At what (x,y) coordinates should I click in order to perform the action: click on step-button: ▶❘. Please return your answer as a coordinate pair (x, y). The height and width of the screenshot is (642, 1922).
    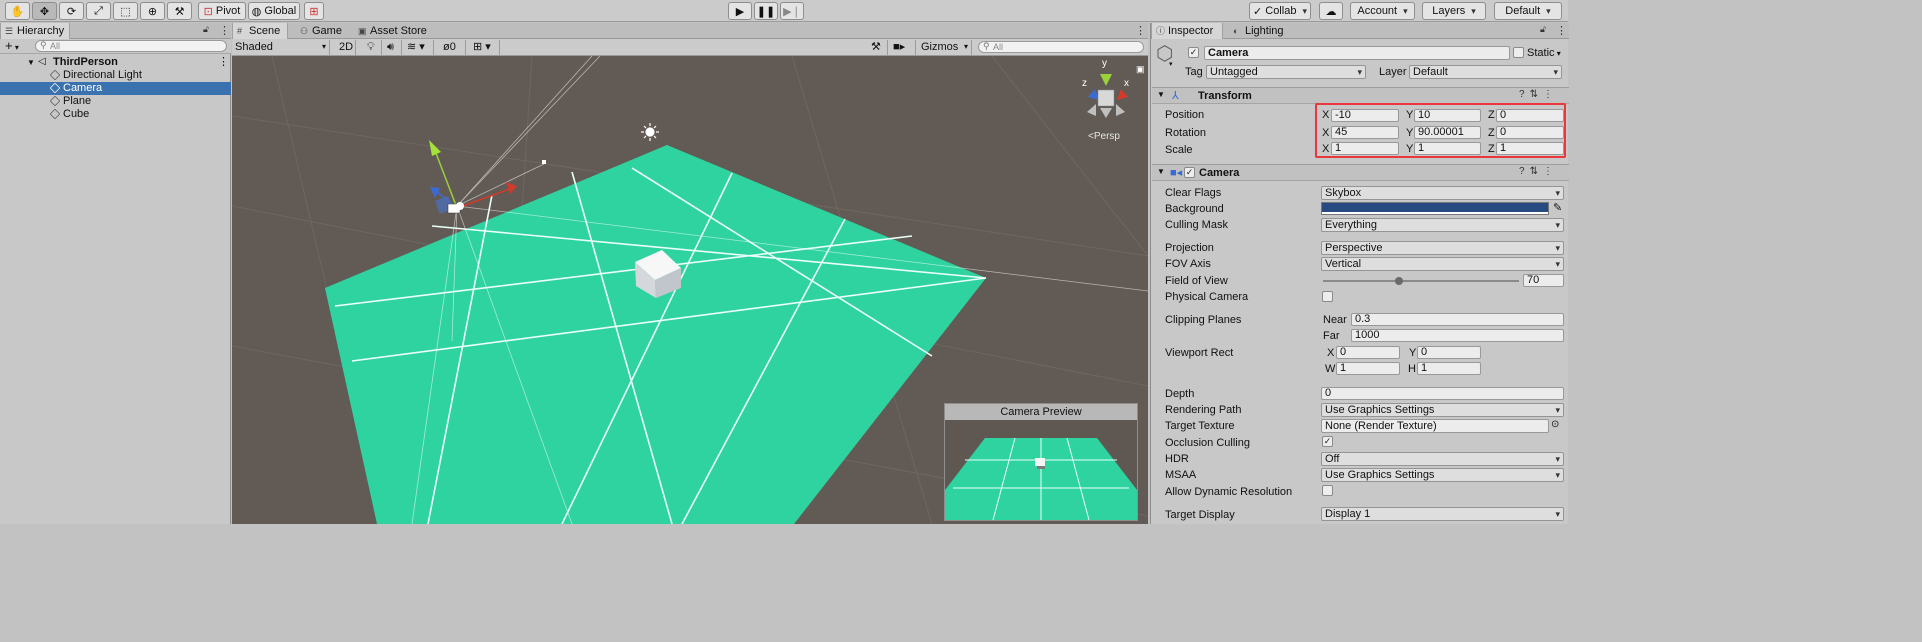
    Looking at the image, I should click on (792, 11).